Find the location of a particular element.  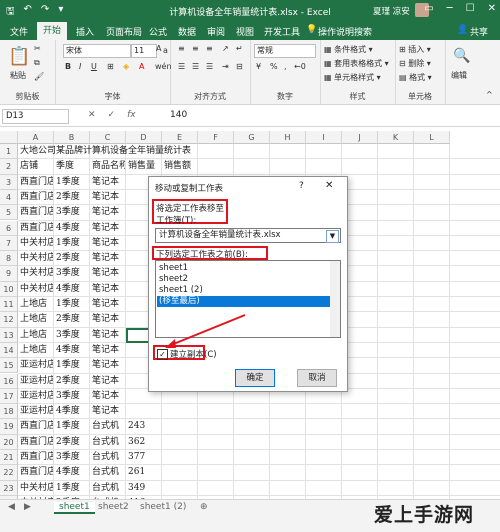

orientation-icon: ↗ is located at coordinates (225, 48).